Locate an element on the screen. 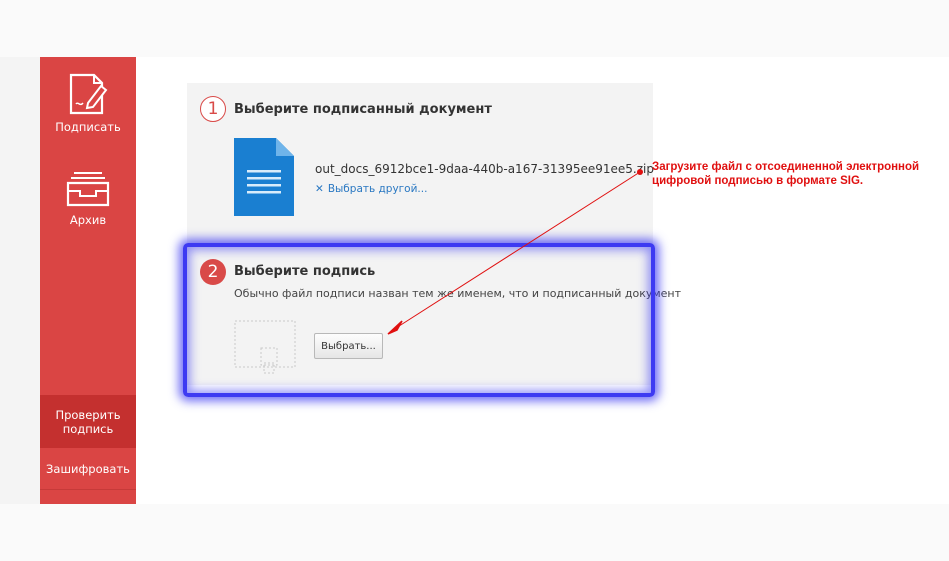 The height and width of the screenshot is (561, 949). annotation-arrow is located at coordinates (515, 252).